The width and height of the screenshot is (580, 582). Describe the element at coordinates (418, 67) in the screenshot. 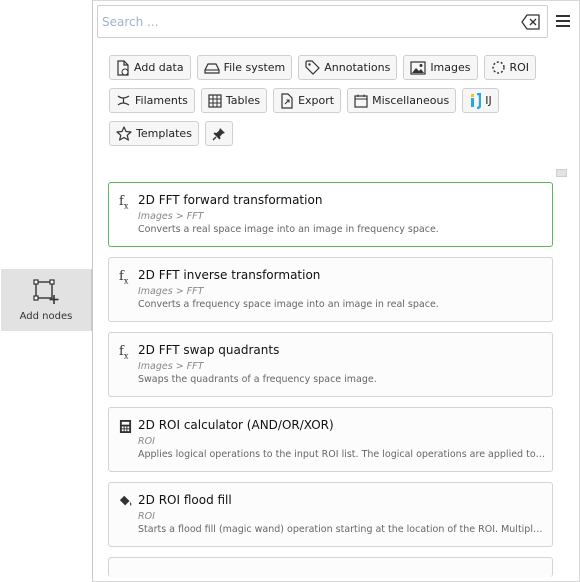

I see `image-icon` at that location.